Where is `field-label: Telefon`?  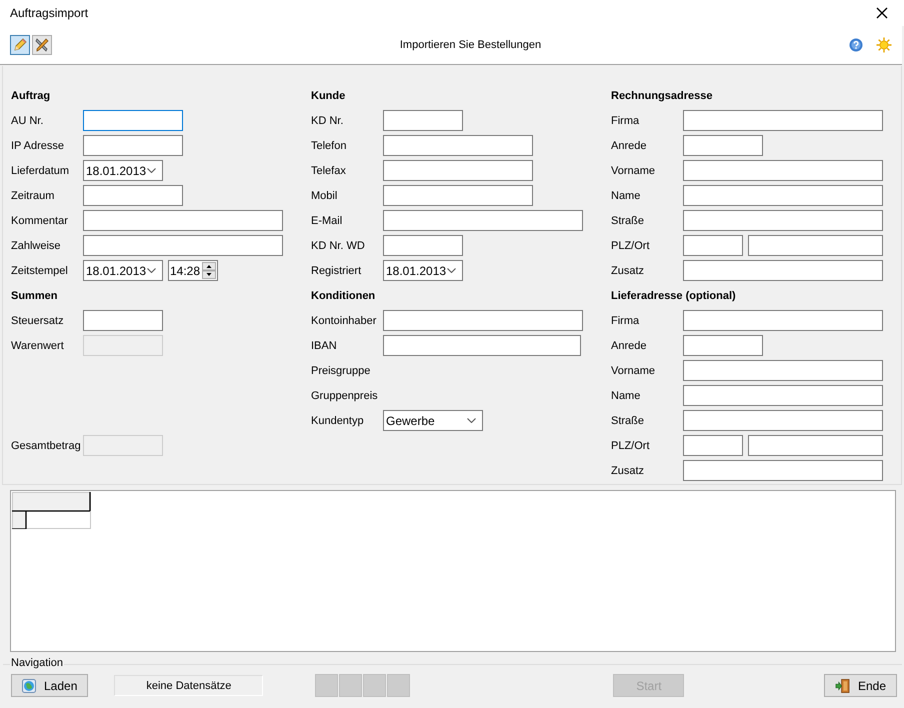
field-label: Telefon is located at coordinates (329, 146).